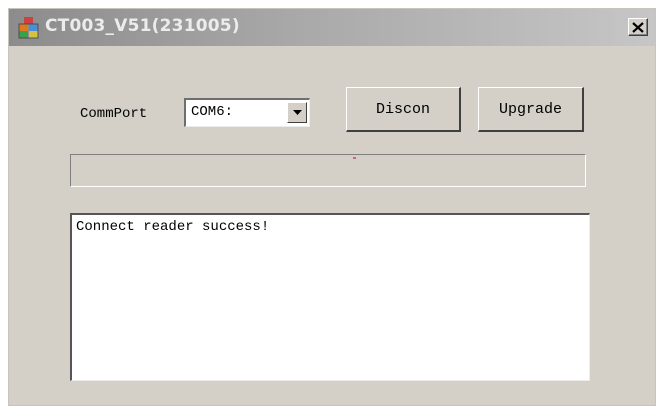 This screenshot has width=665, height=414. What do you see at coordinates (354, 158) in the screenshot?
I see `progress-marker` at bounding box center [354, 158].